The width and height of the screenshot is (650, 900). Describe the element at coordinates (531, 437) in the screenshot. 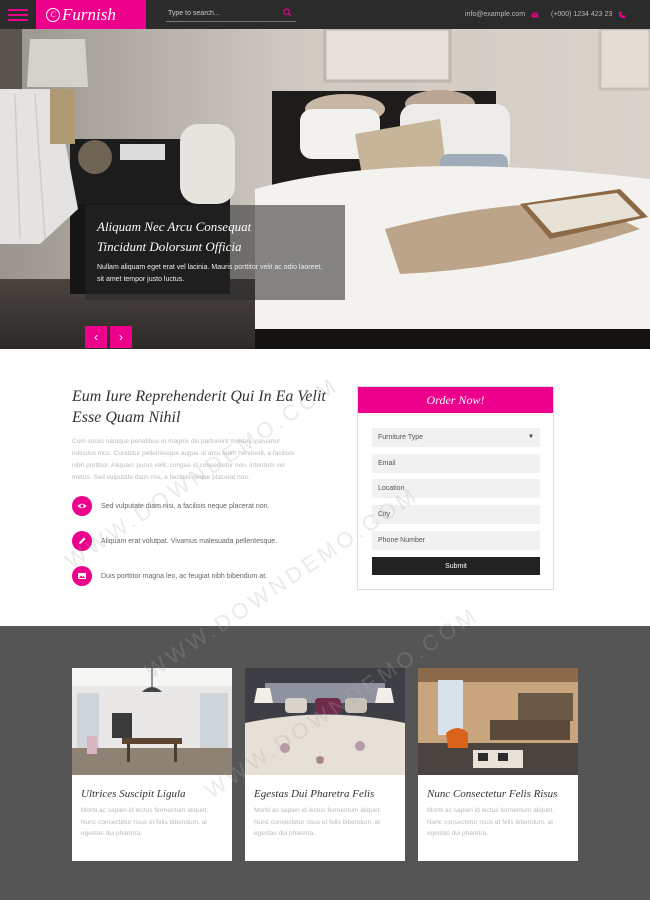

I see `chevron-down-icon: ▼` at that location.